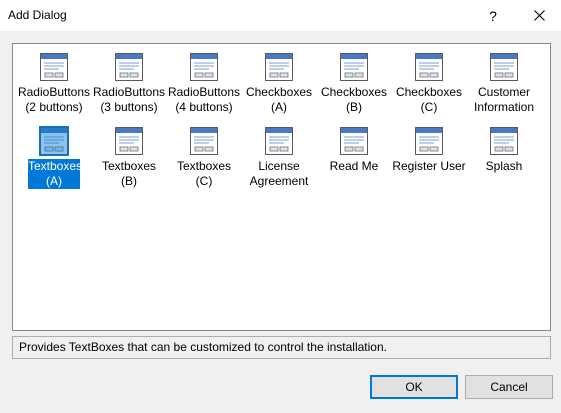  Describe the element at coordinates (280, 15) in the screenshot. I see `title-bar: Add Dialog ?` at that location.